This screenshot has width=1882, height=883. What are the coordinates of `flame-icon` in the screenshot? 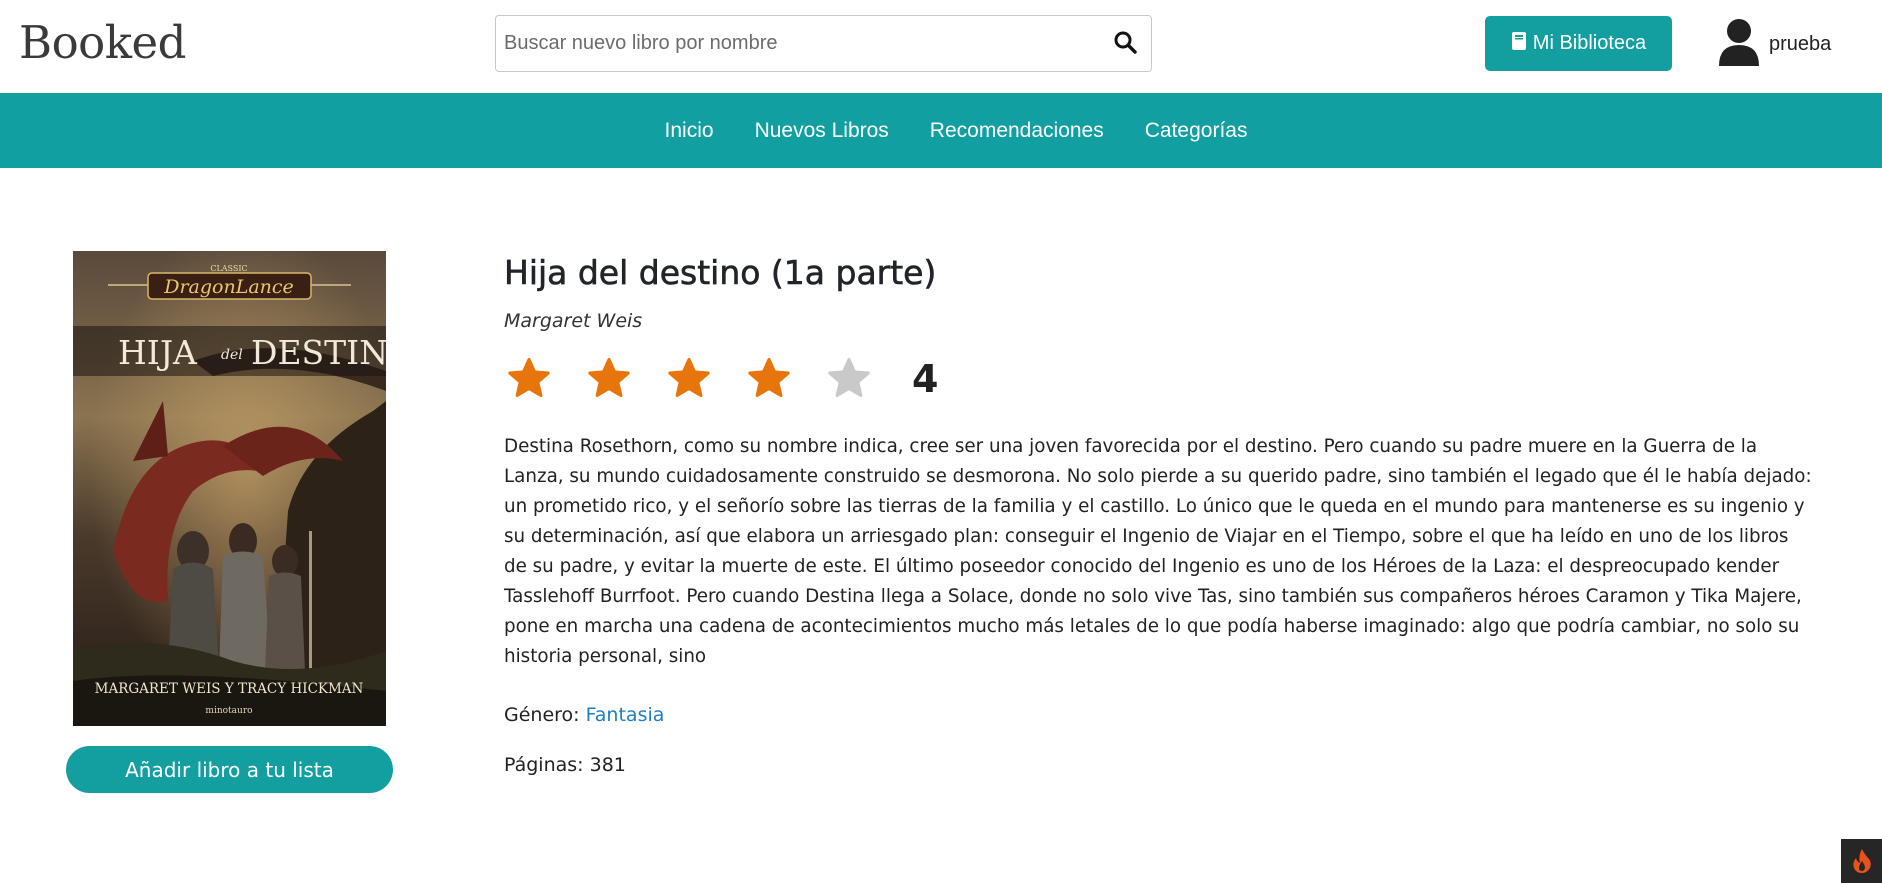 It's located at (1861, 861).